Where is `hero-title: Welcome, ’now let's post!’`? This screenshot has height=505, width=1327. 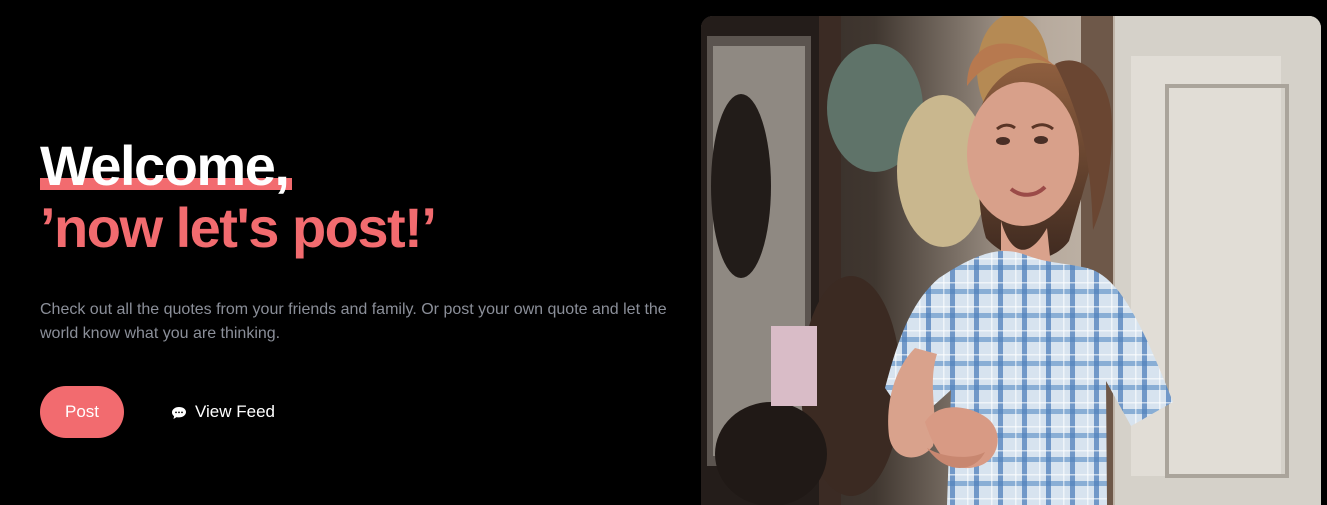
hero-title: Welcome, ’now let's post!’ is located at coordinates (238, 198).